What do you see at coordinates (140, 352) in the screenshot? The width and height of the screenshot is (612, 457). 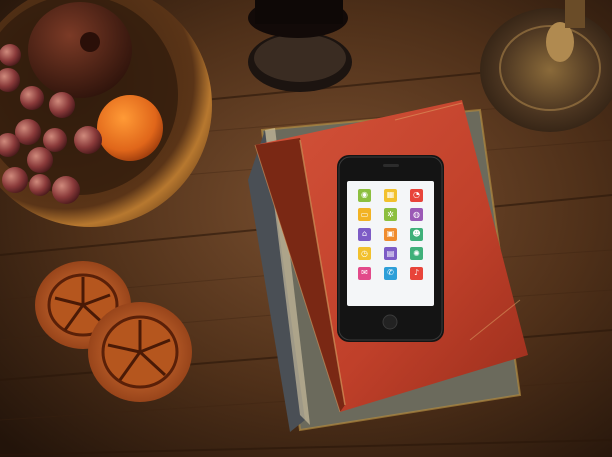 I see `dried-fruit-slice` at bounding box center [140, 352].